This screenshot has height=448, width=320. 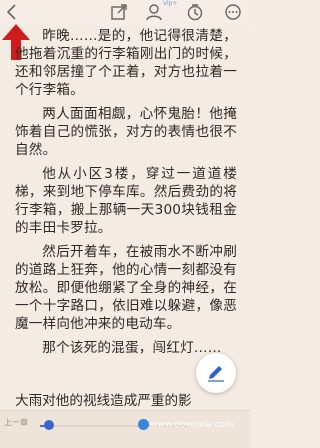 I want to click on more-icon, so click(x=233, y=12).